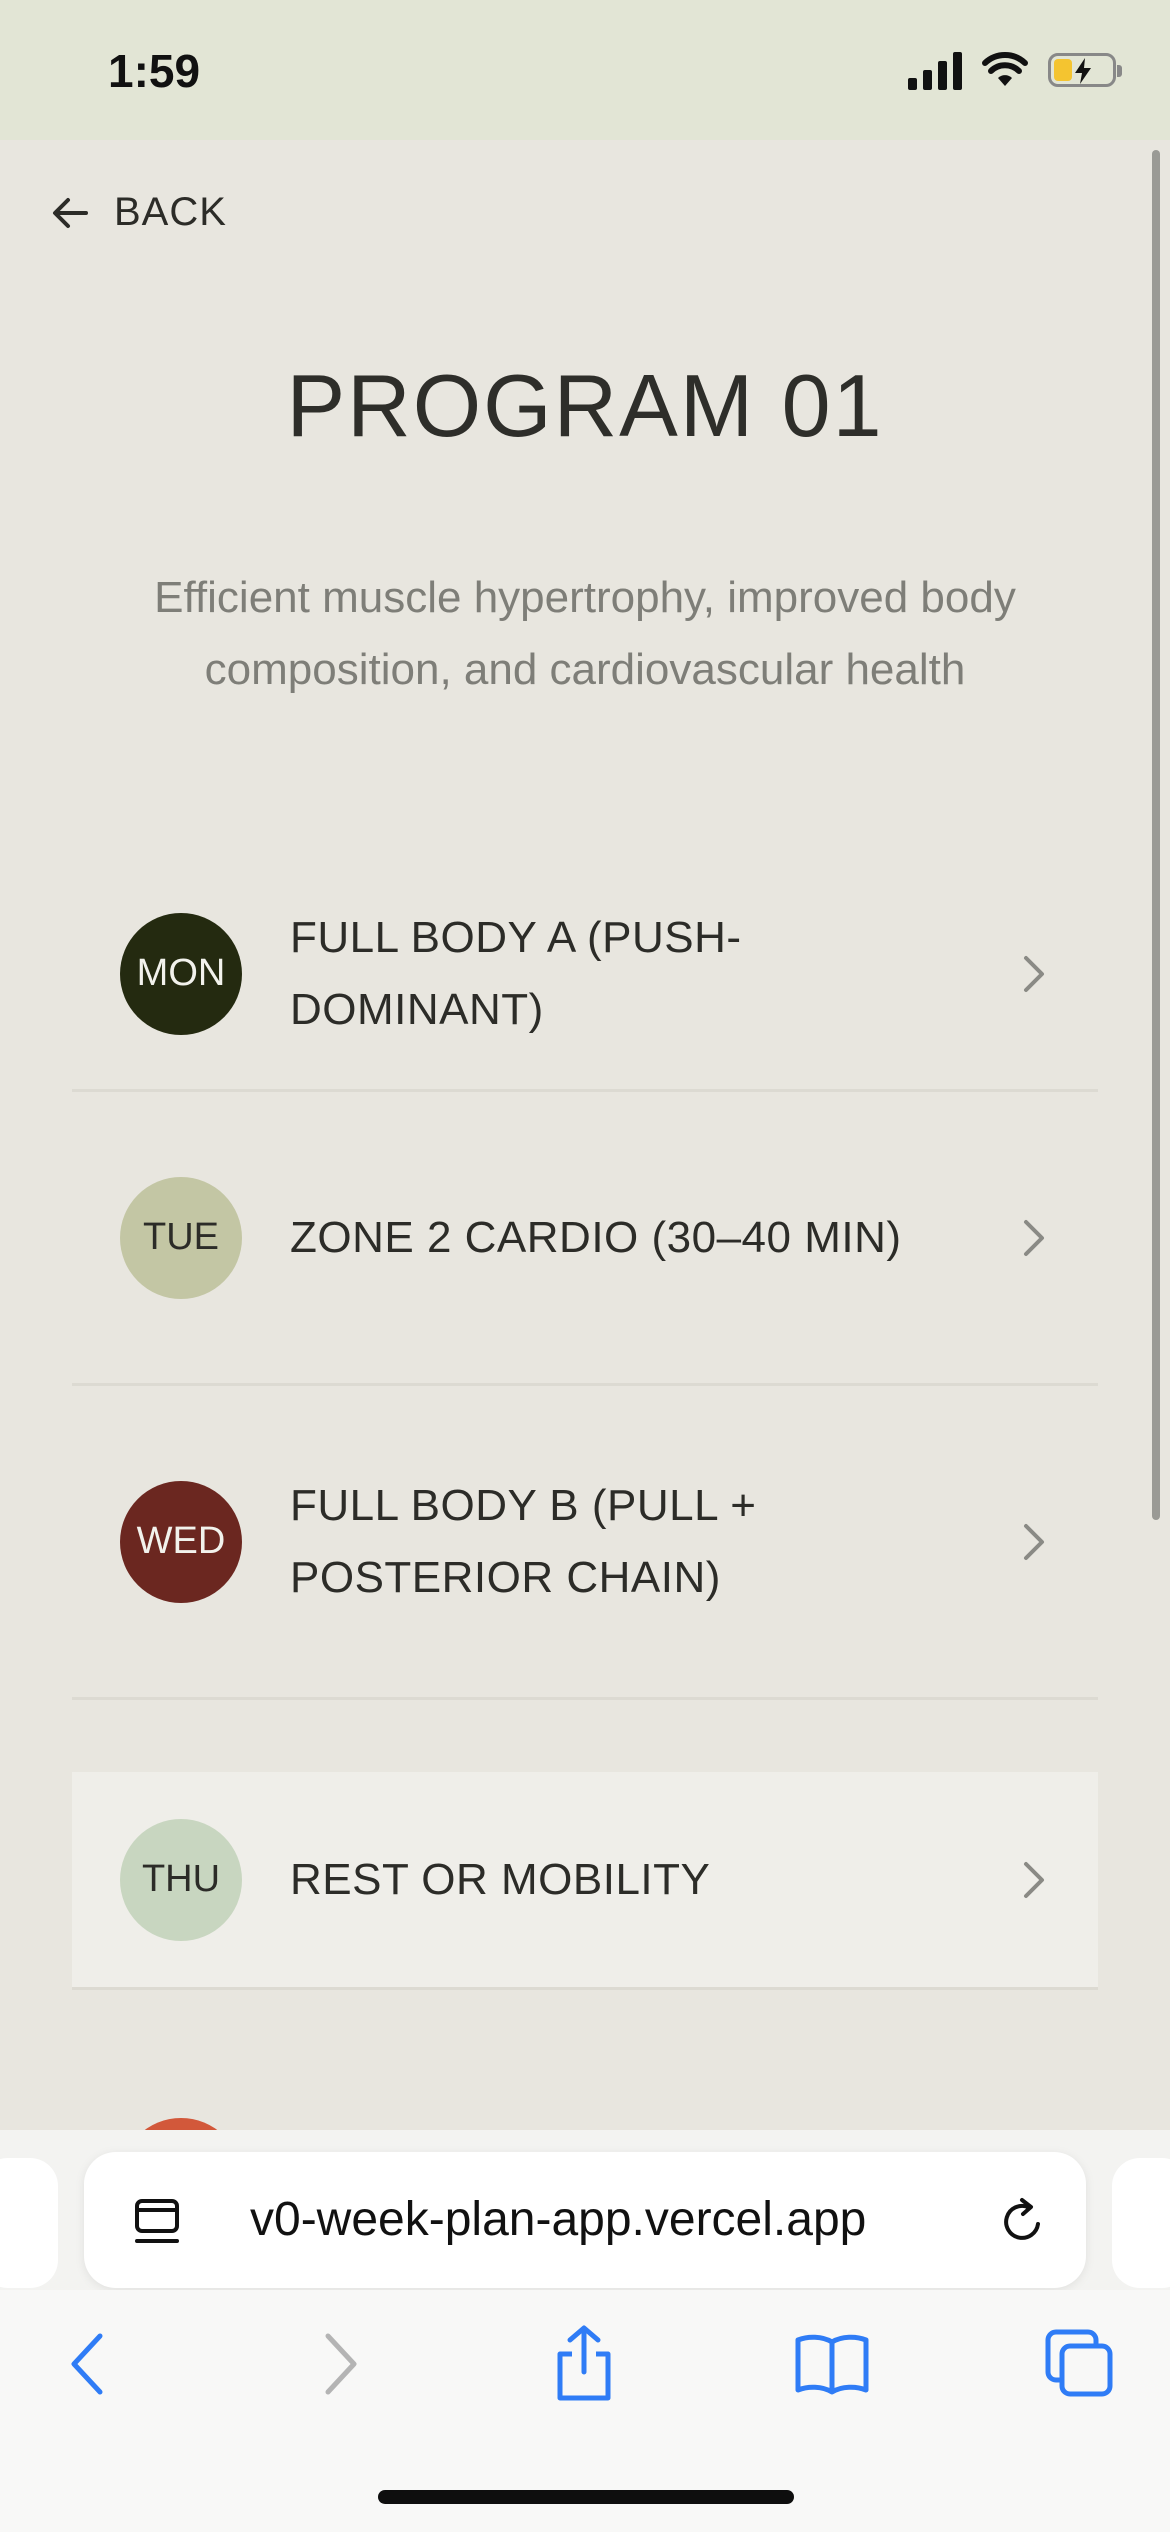  What do you see at coordinates (596, 1237) in the screenshot?
I see `workout-title: ZONE 2 CARDIO (30–40 MIN)` at bounding box center [596, 1237].